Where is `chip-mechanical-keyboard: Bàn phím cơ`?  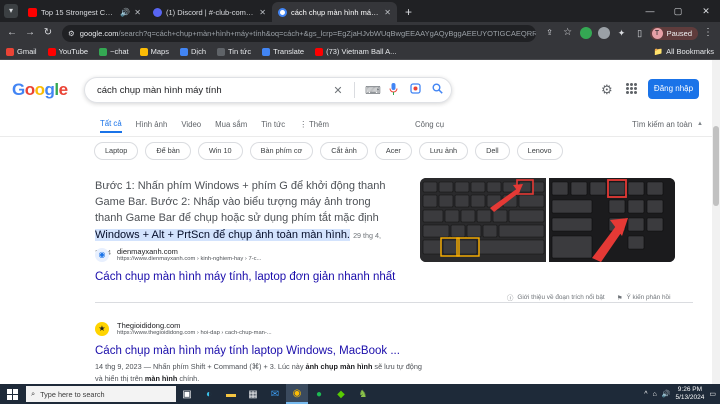 chip-mechanical-keyboard: Bàn phím cơ is located at coordinates (281, 151).